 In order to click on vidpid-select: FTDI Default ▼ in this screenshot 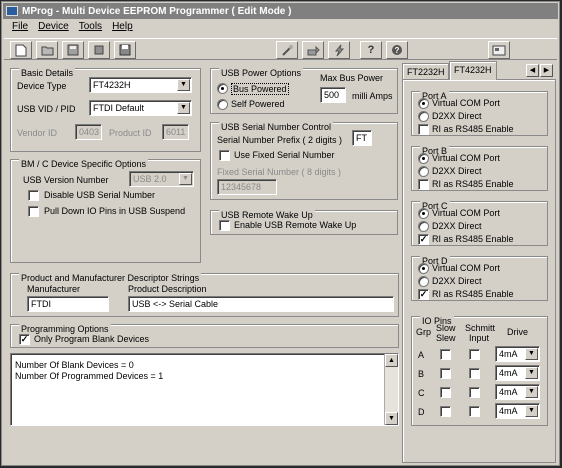, I will do `click(140, 108)`.